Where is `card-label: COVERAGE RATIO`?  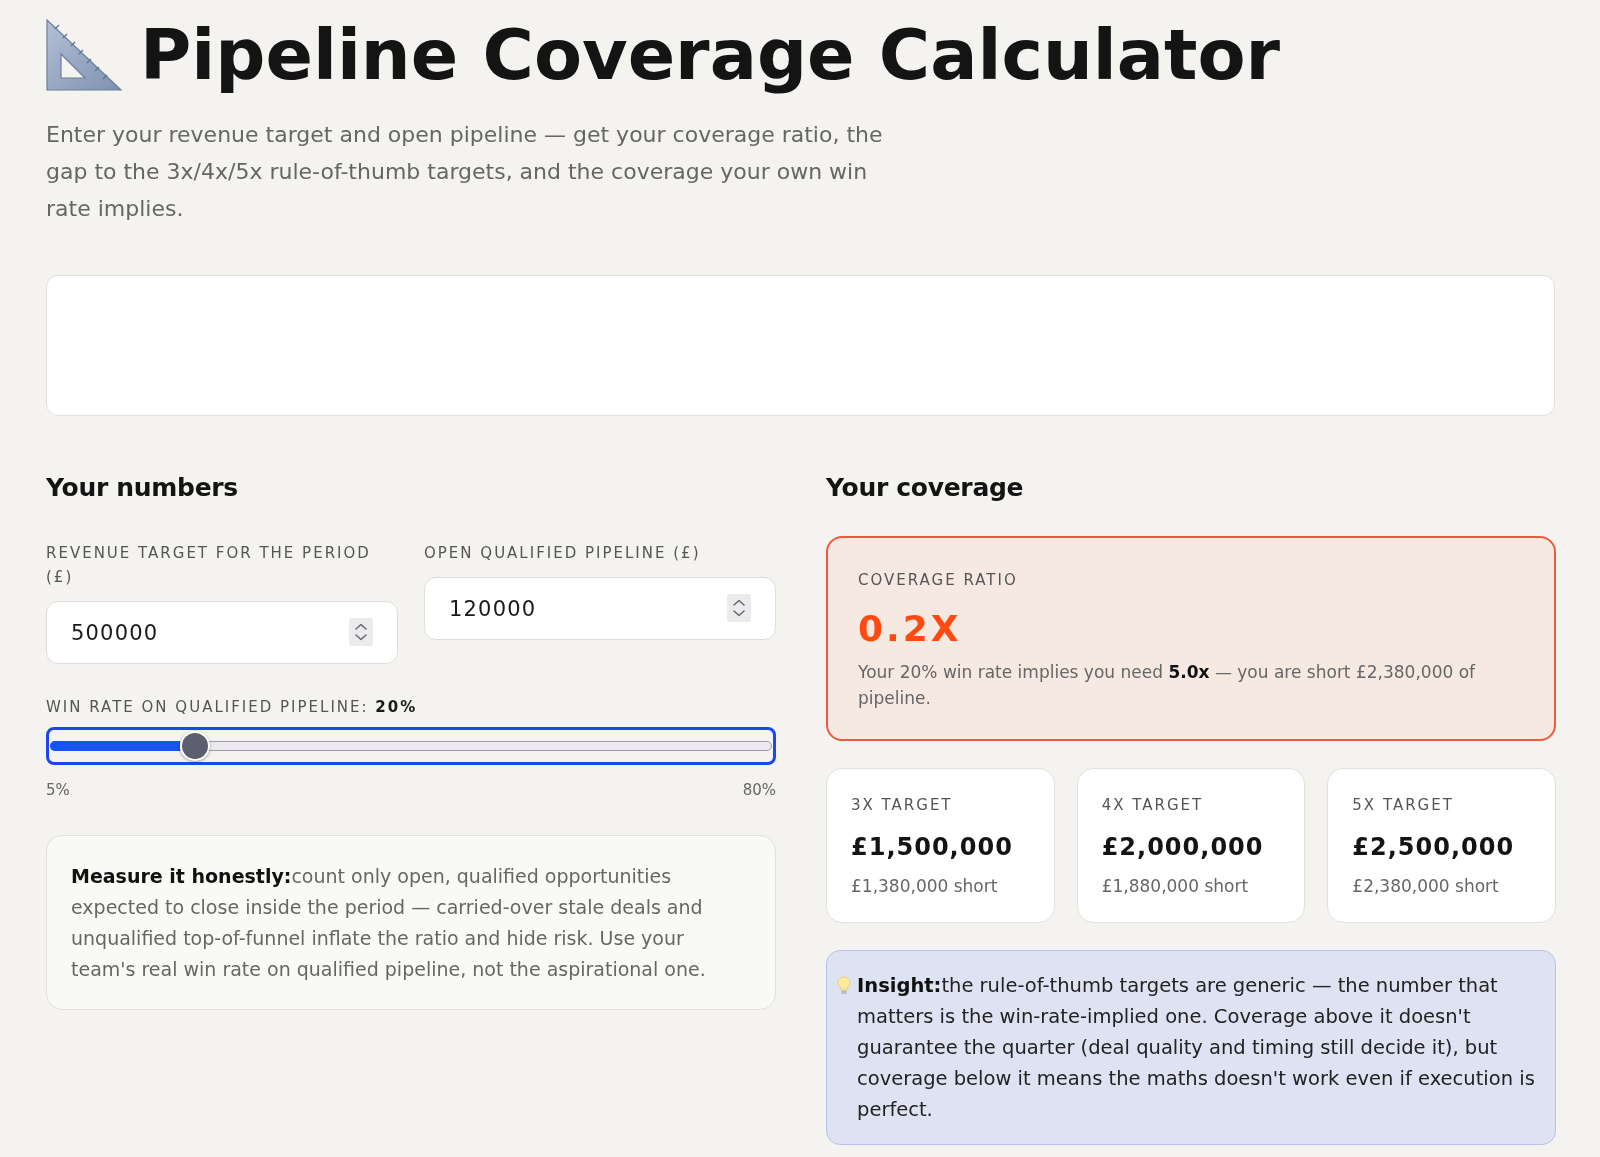 card-label: COVERAGE RATIO is located at coordinates (938, 580).